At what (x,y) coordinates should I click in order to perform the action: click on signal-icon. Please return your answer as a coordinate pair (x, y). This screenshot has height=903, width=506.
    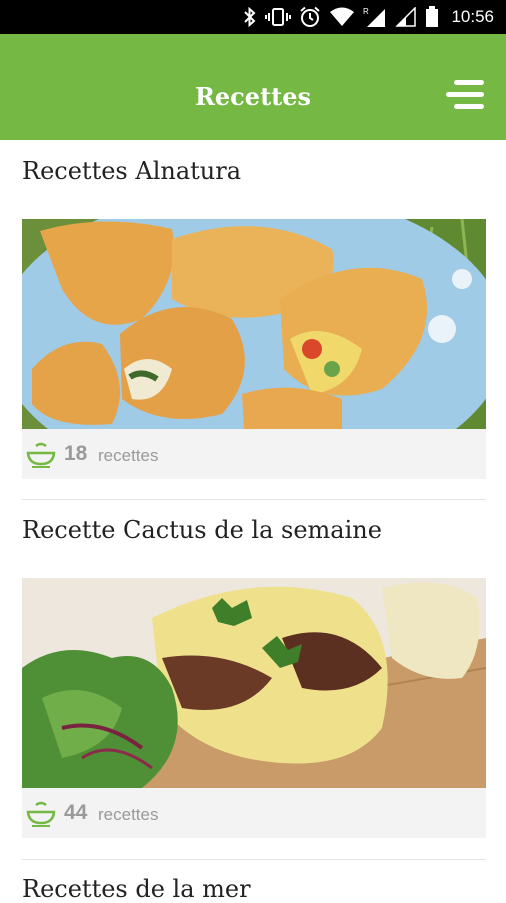
    Looking at the image, I should click on (406, 17).